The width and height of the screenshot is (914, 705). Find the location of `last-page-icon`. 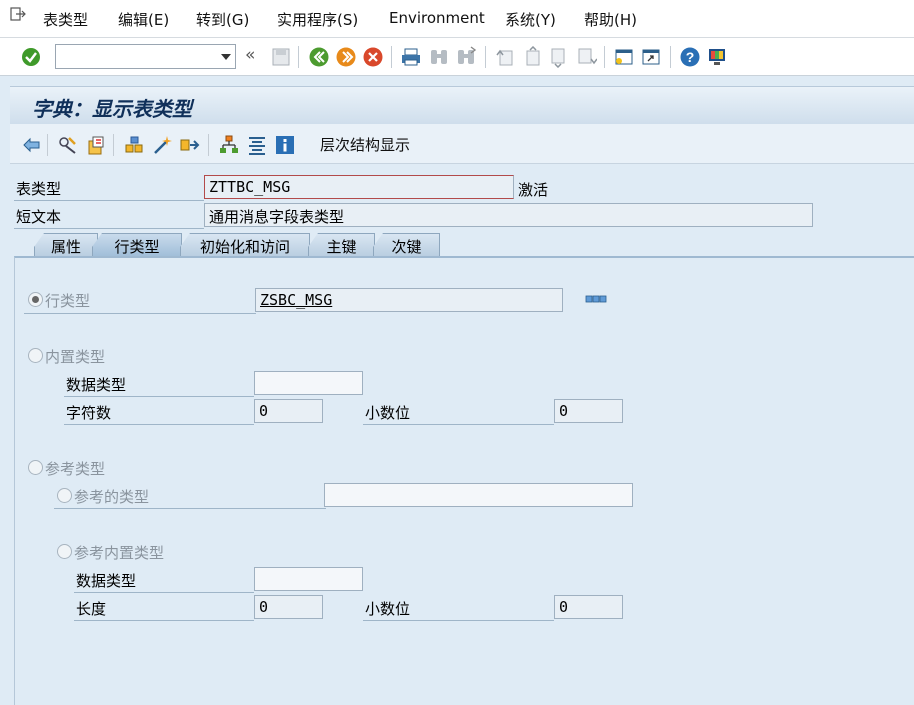

last-page-icon is located at coordinates (586, 57).